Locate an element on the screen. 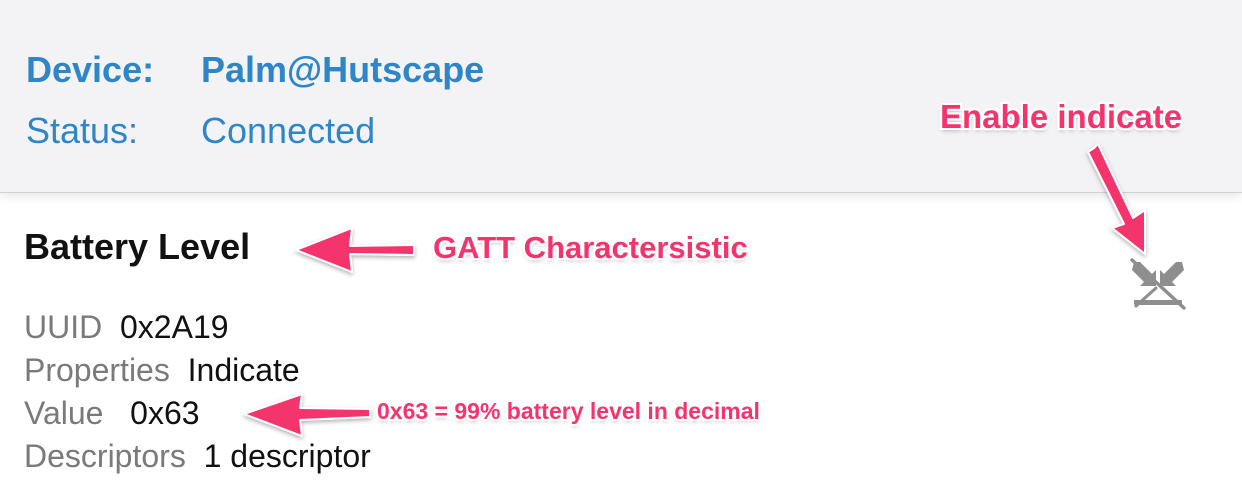 The width and height of the screenshot is (1242, 486). device-row: Device: Palm@Hutscape is located at coordinates (255, 69).